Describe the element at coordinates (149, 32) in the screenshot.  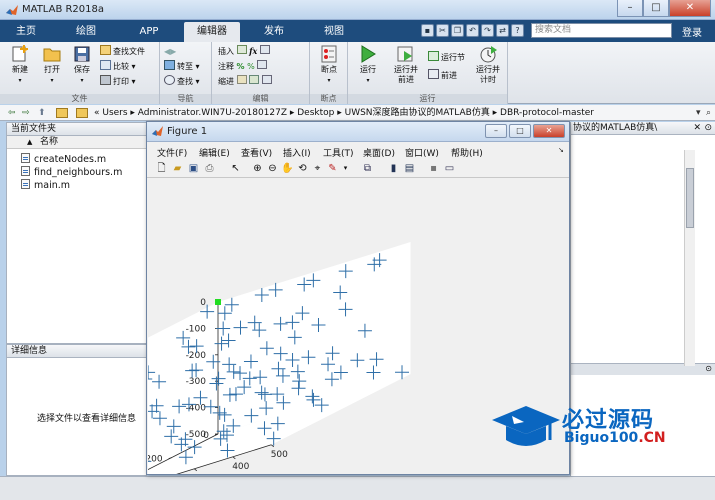
I see `tab-apps: APP` at that location.